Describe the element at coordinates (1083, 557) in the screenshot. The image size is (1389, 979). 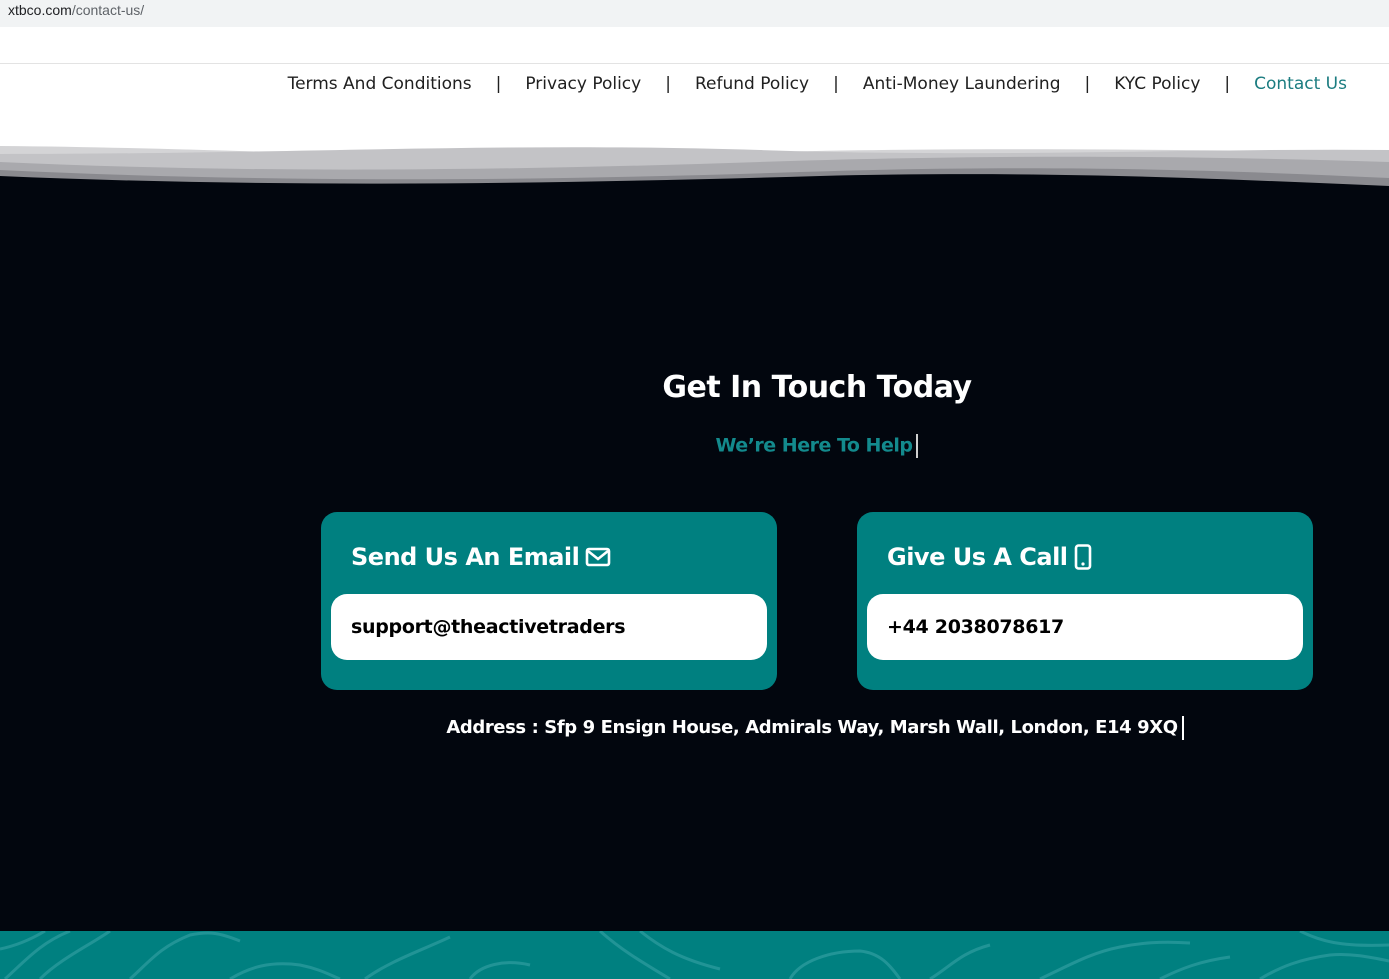
I see `mobile-phone-icon` at that location.